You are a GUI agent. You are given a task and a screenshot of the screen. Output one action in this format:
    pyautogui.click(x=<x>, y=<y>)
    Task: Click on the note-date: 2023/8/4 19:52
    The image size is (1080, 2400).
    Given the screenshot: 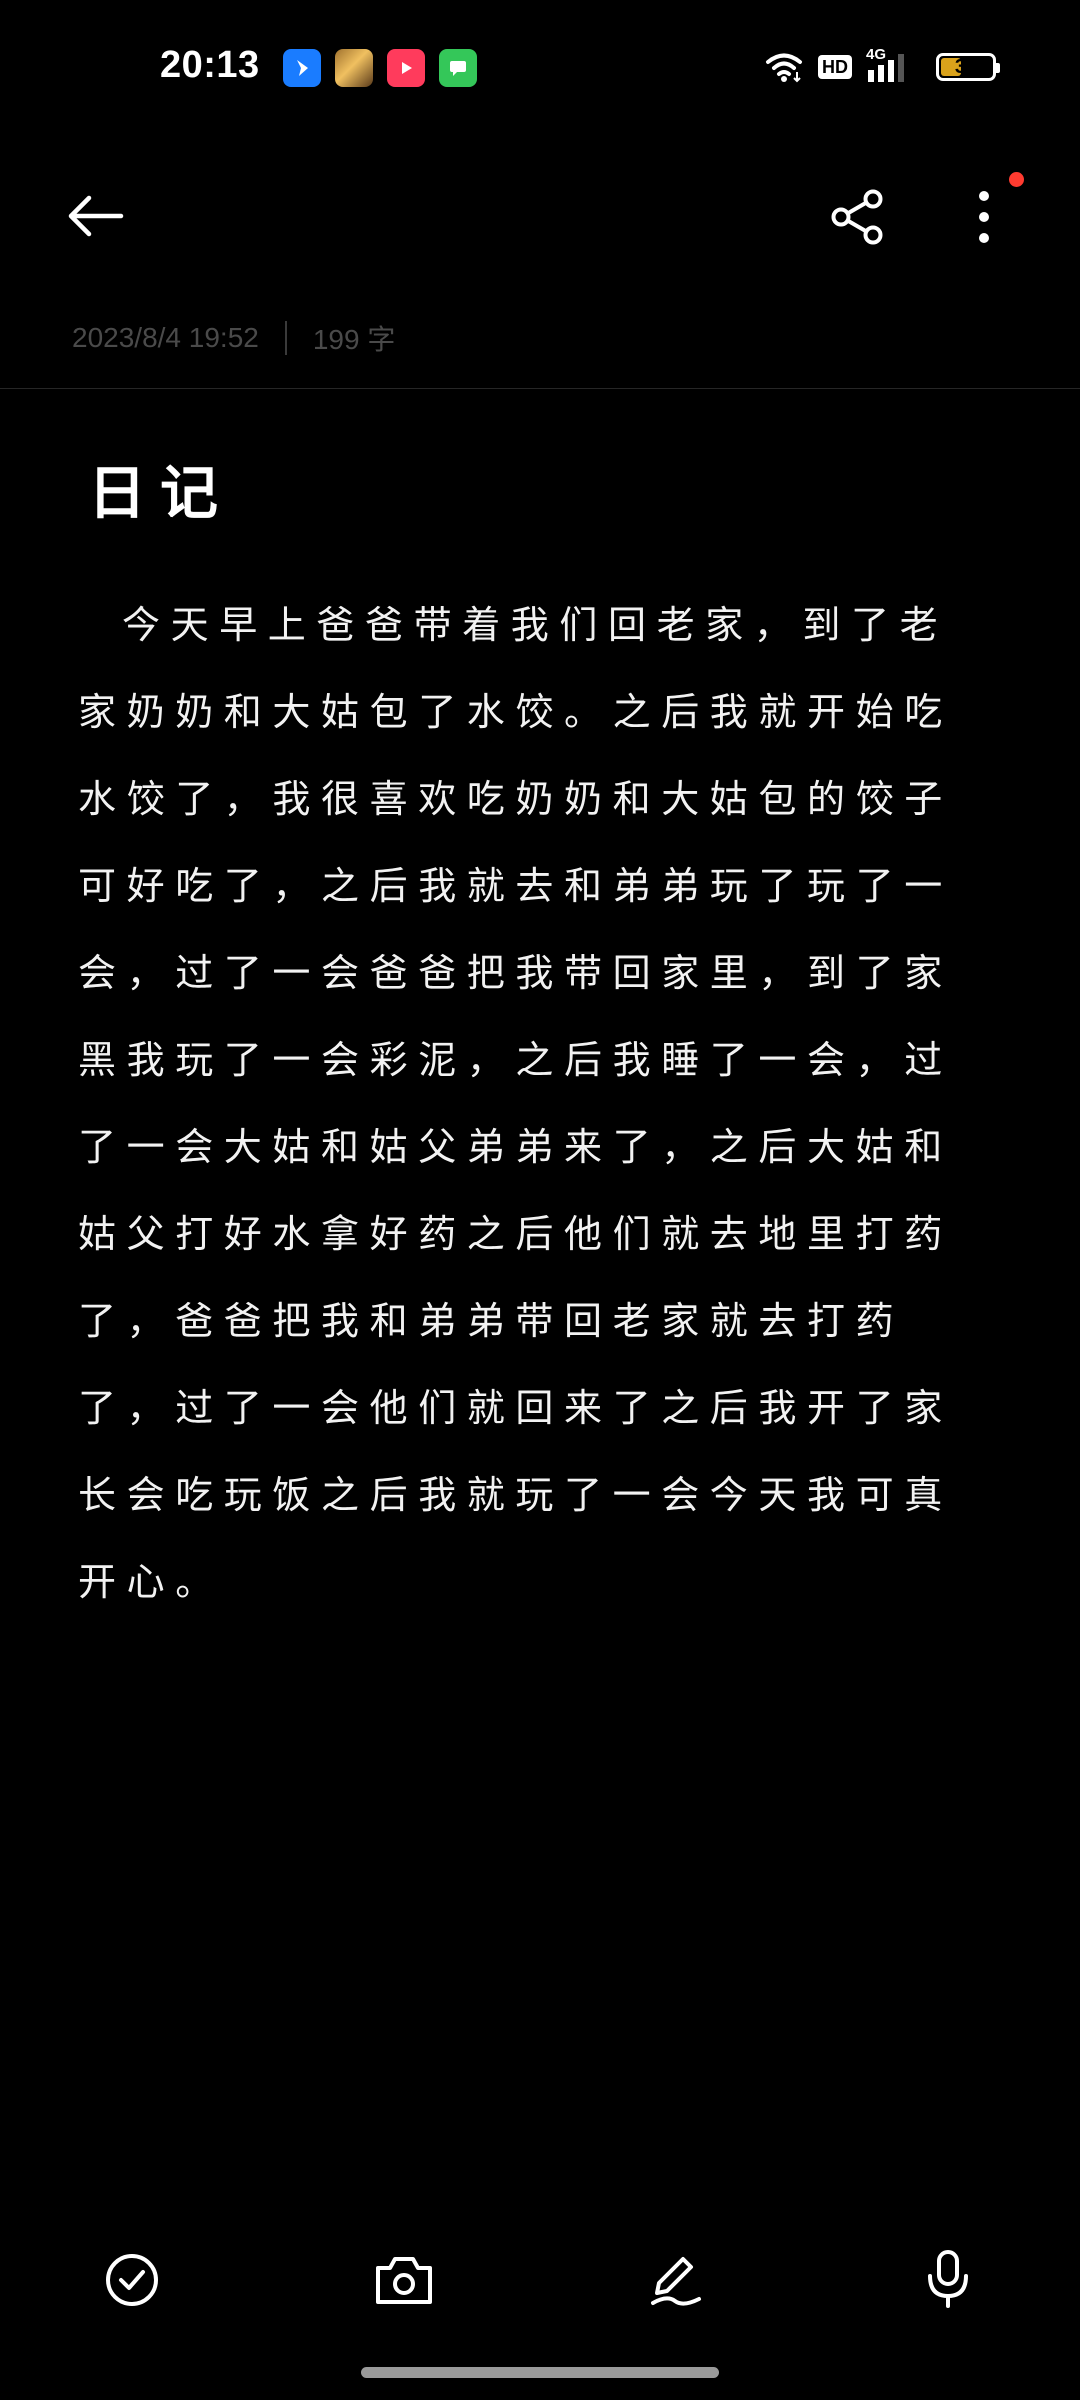 What is the action you would take?
    pyautogui.click(x=165, y=337)
    